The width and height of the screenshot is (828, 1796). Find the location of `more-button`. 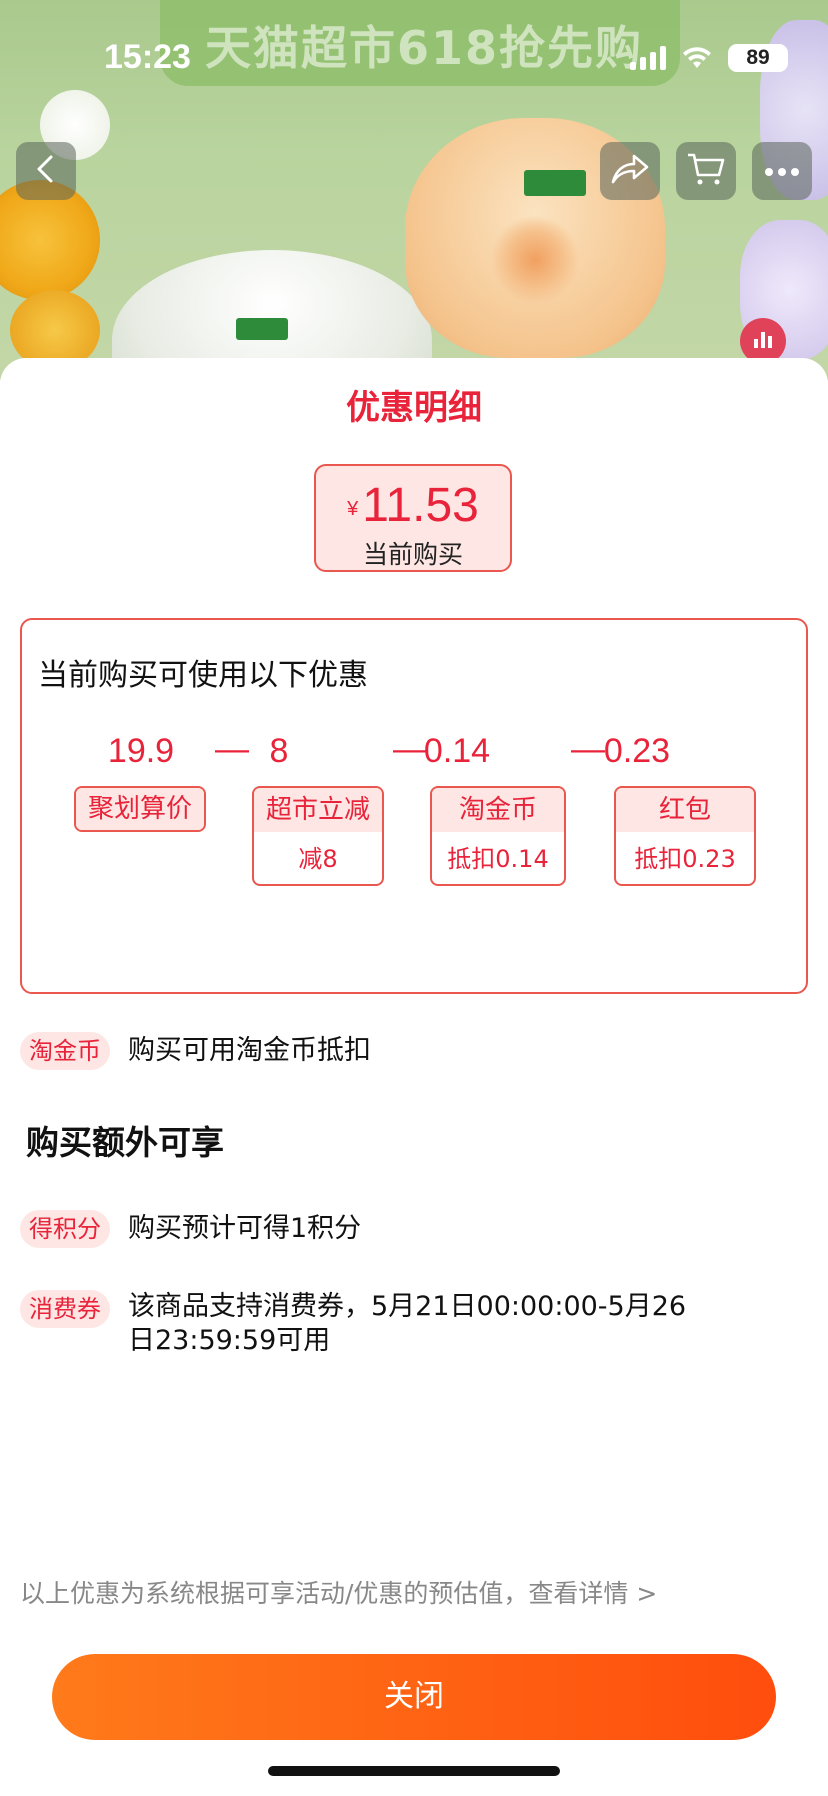

more-button is located at coordinates (782, 171).